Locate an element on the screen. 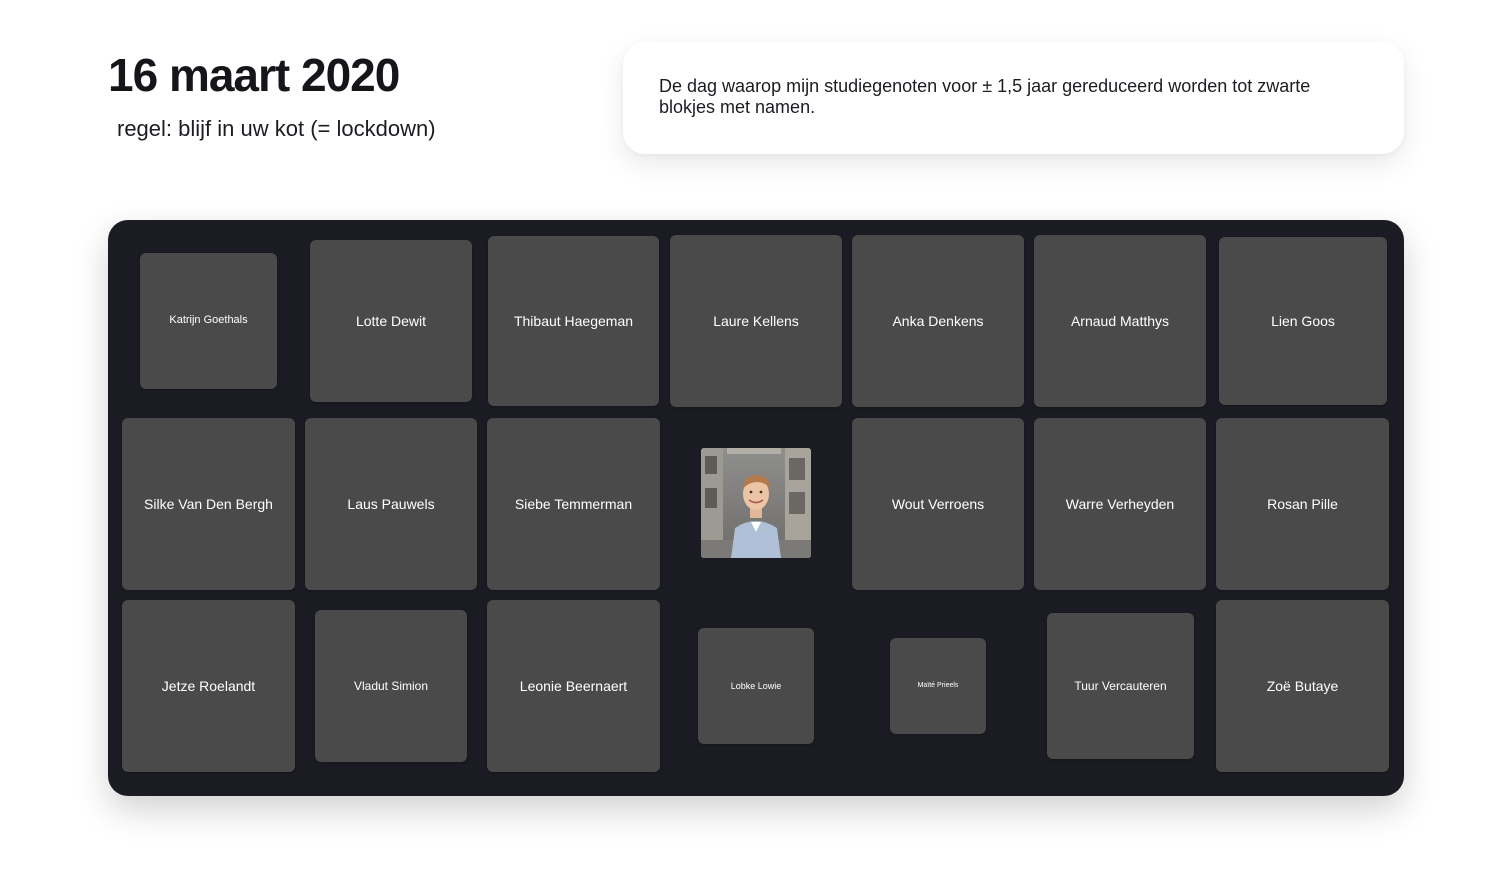 Image resolution: width=1512 pixels, height=879 pixels. participant-name: Maïté Prieels is located at coordinates (938, 685).